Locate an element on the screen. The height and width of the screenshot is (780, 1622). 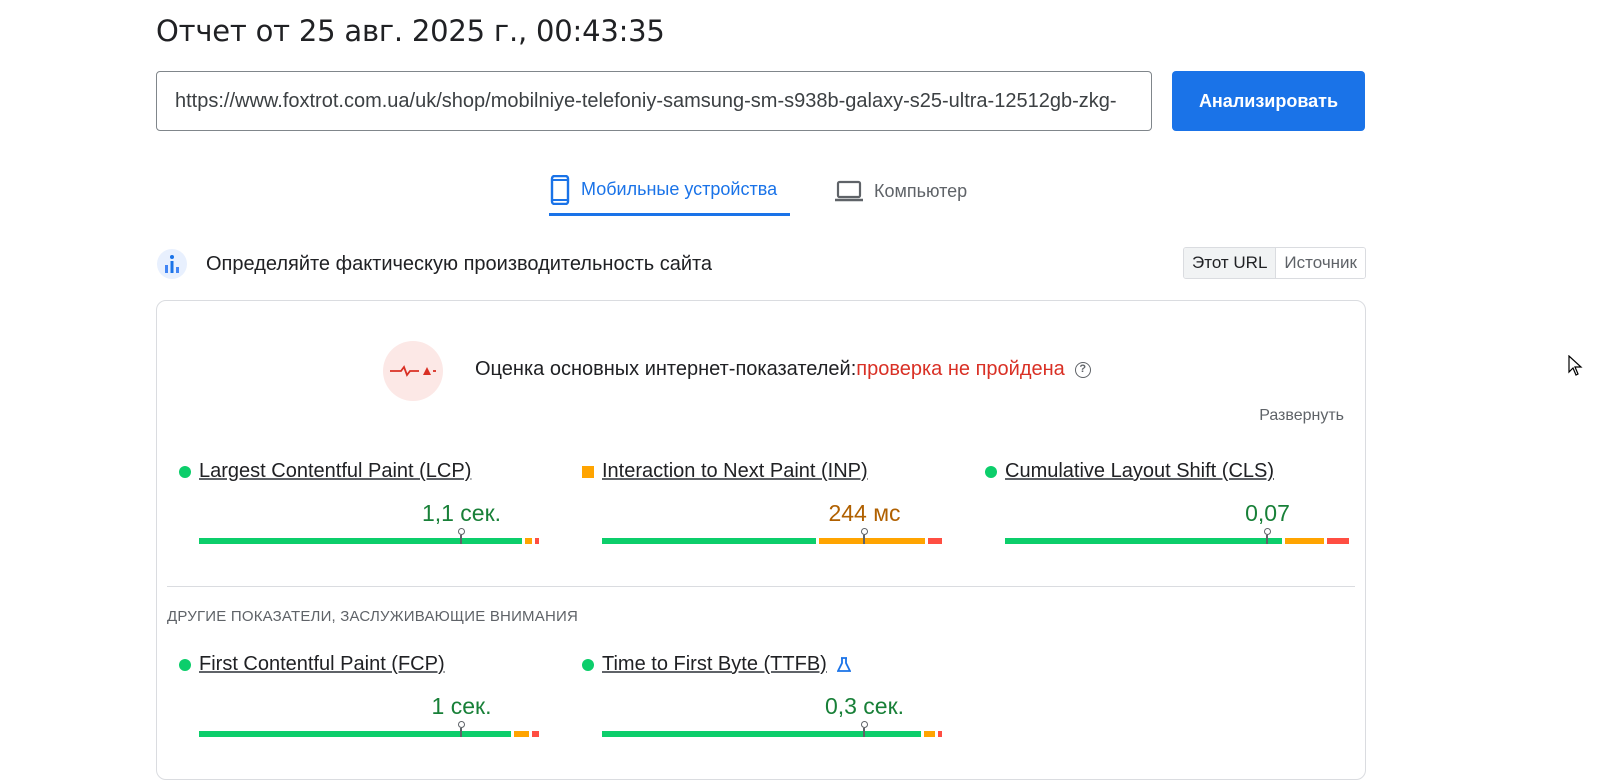
assessment-label: Оценка основных интернет-показателей: is located at coordinates (666, 369).